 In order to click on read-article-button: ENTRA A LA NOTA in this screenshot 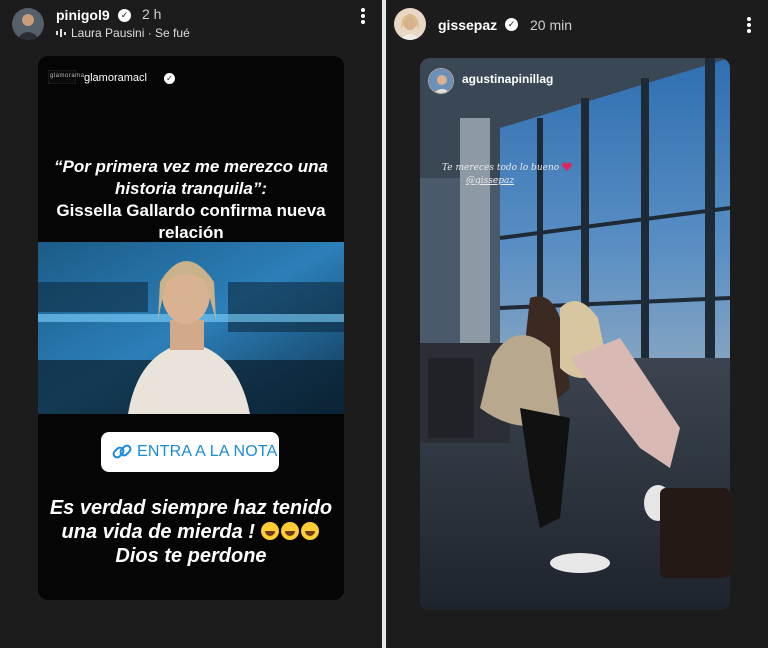, I will do `click(190, 452)`.